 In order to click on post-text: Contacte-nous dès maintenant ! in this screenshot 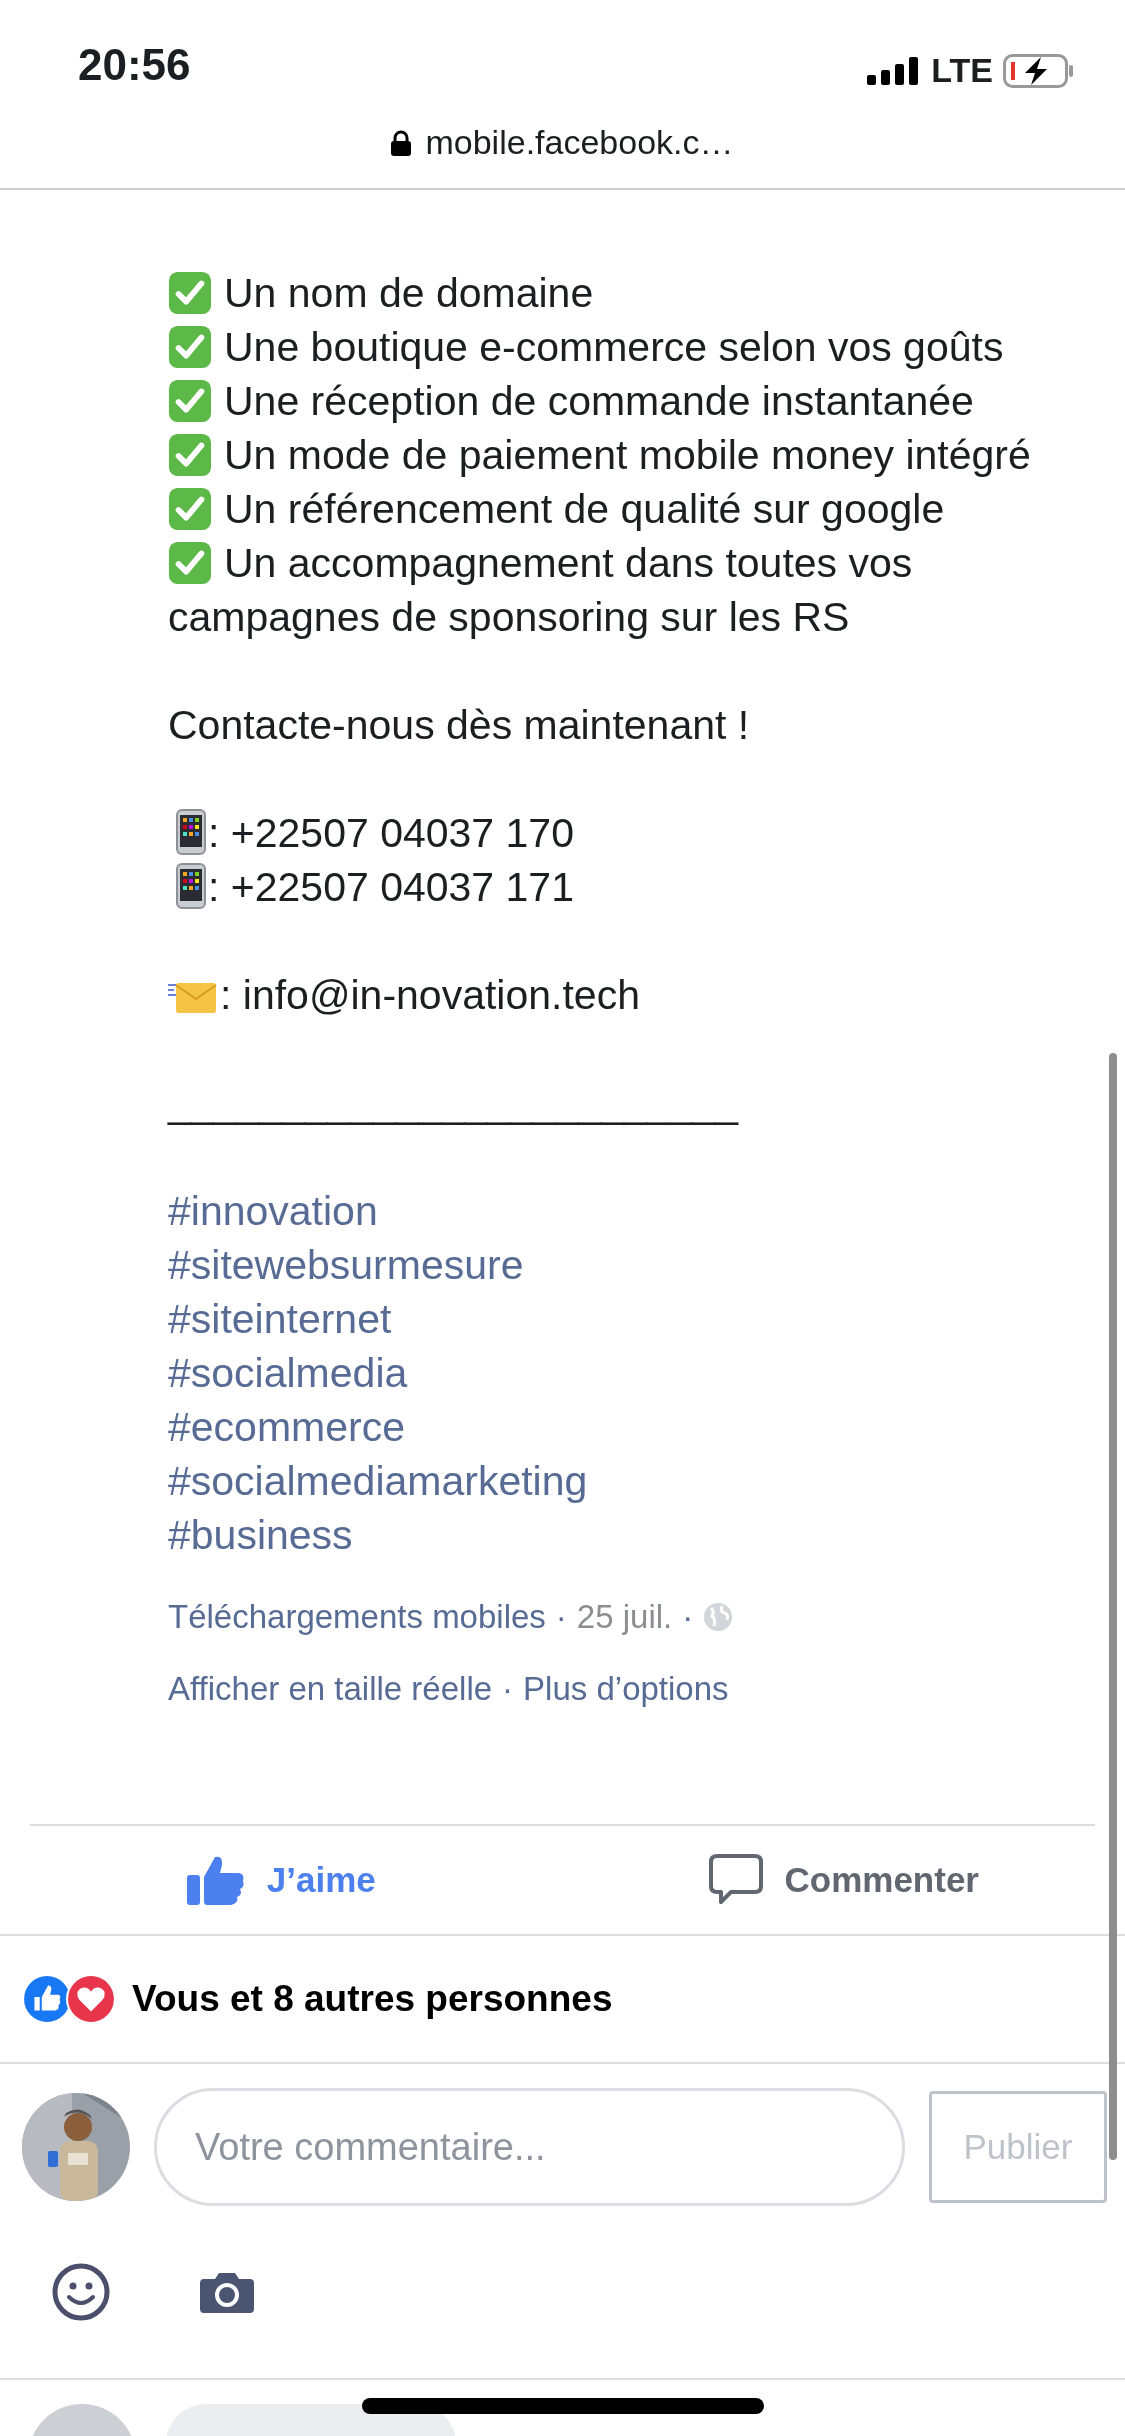, I will do `click(459, 725)`.